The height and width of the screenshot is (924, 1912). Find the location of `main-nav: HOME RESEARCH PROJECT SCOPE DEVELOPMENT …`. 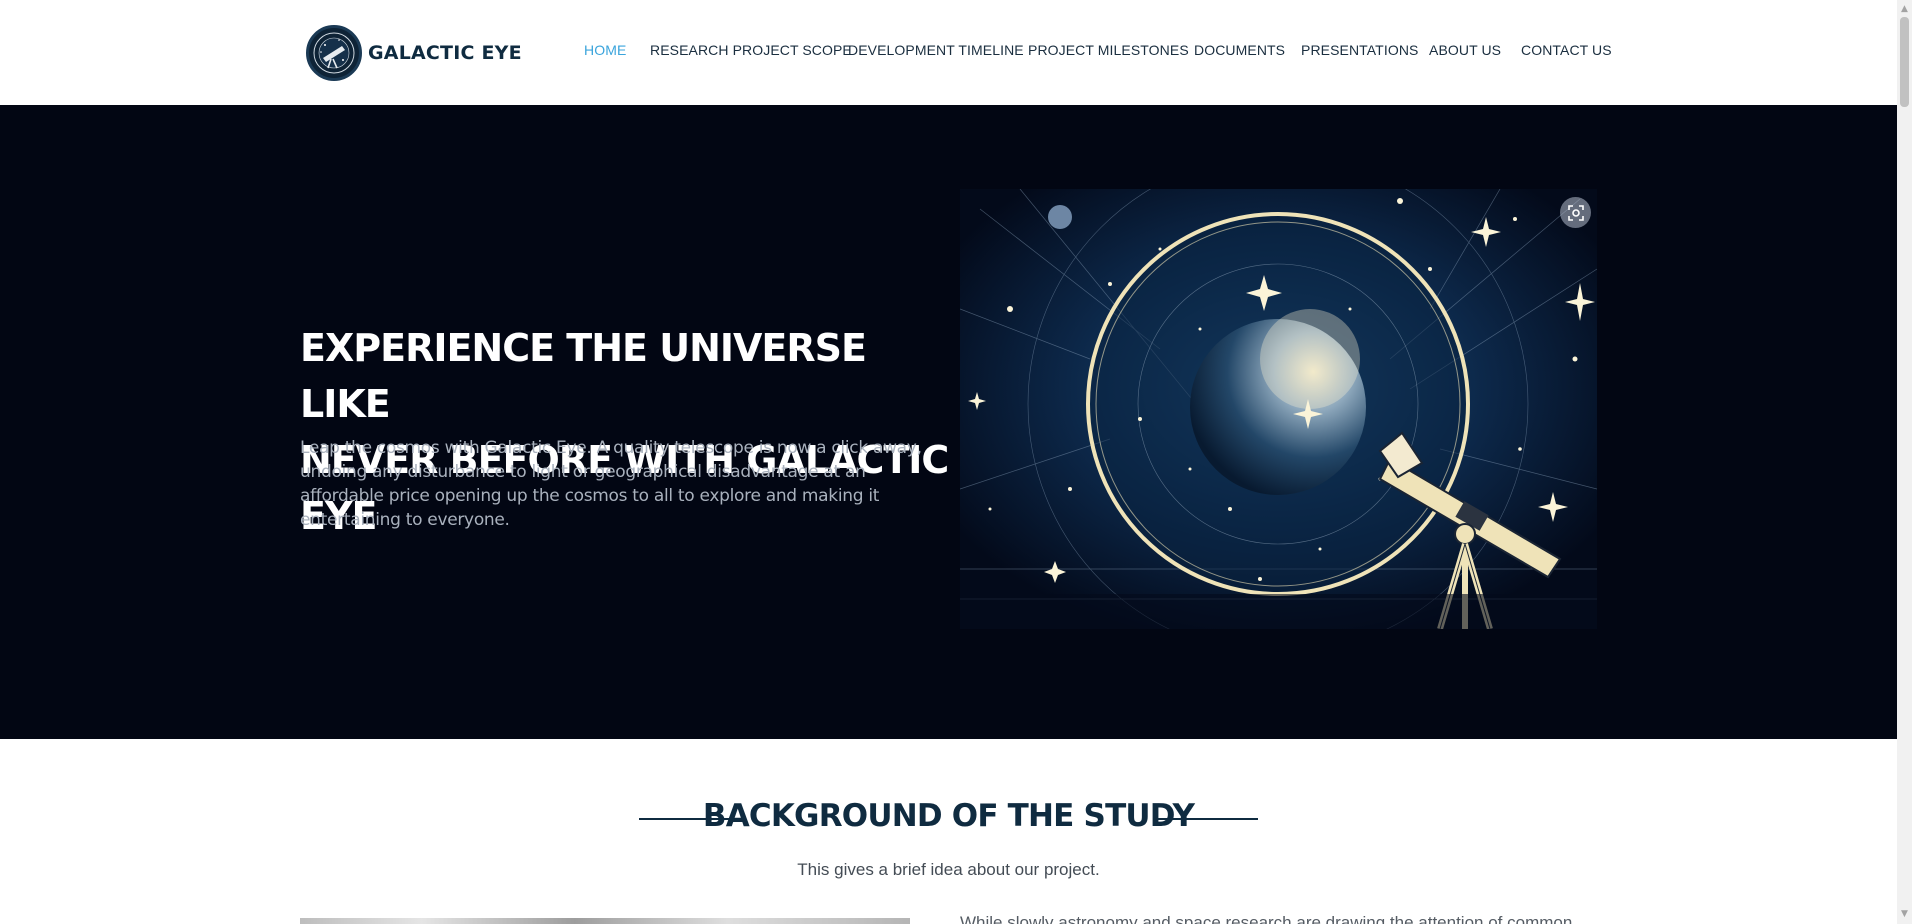

main-nav: HOME RESEARCH PROJECT SCOPE DEVELOPMENT … is located at coordinates (948, 52).